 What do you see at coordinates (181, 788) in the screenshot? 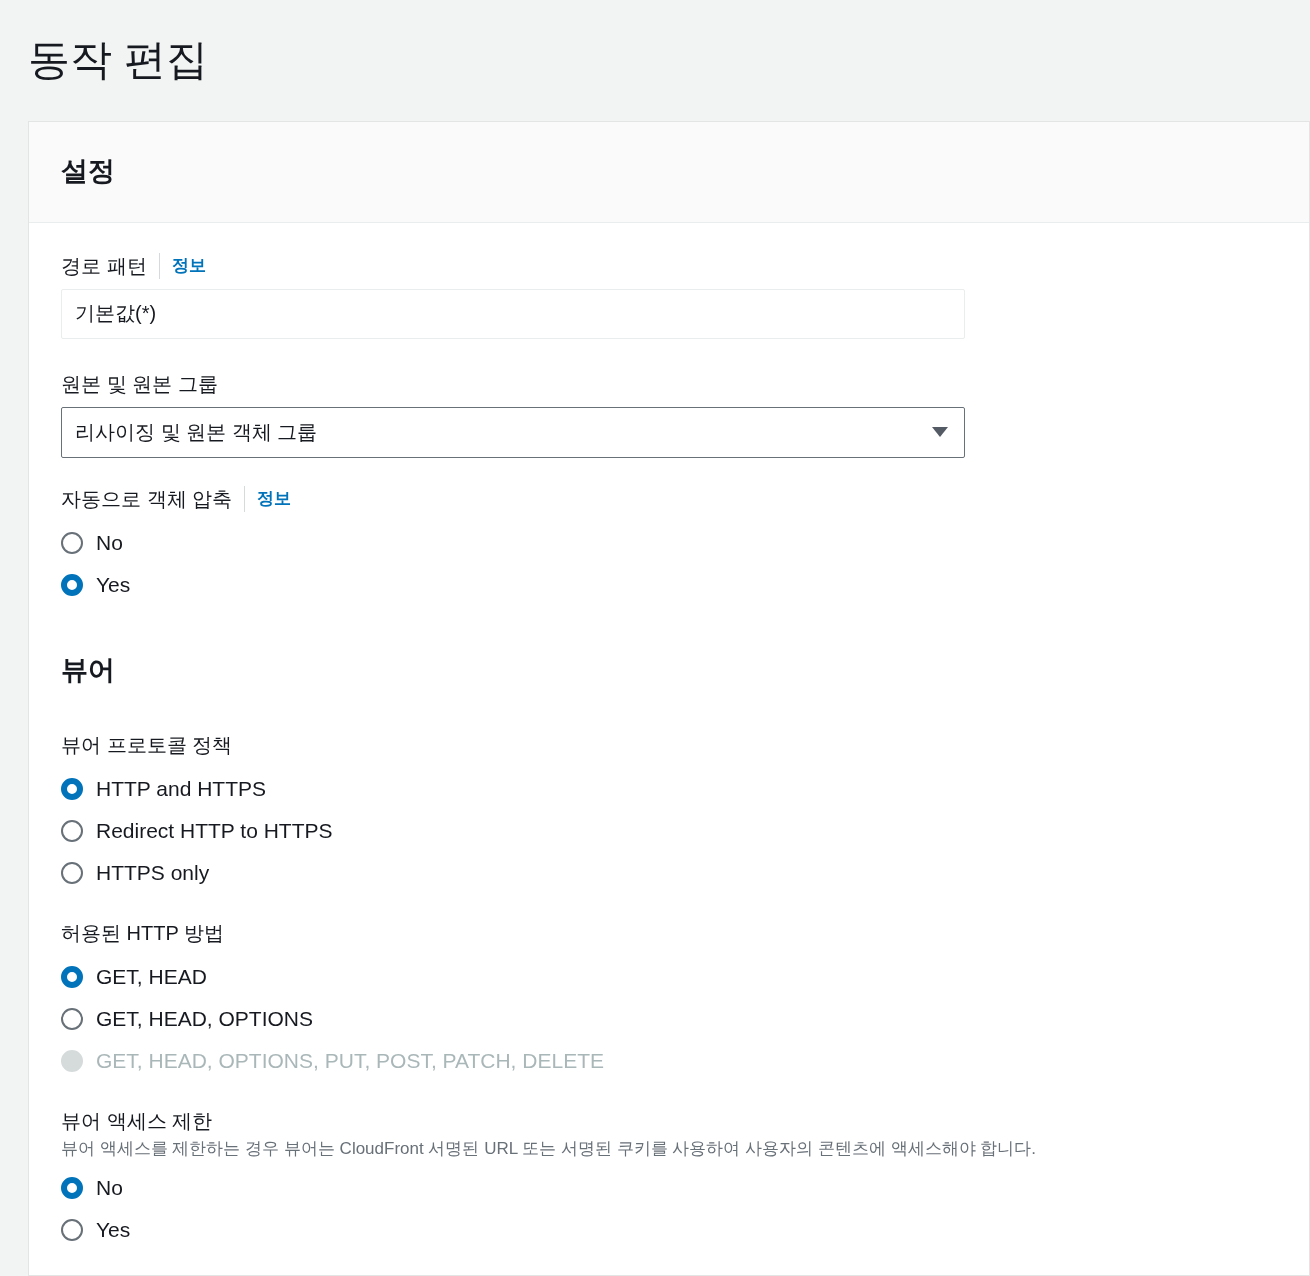
I see `radio-label: HTTP and HTTPS` at bounding box center [181, 788].